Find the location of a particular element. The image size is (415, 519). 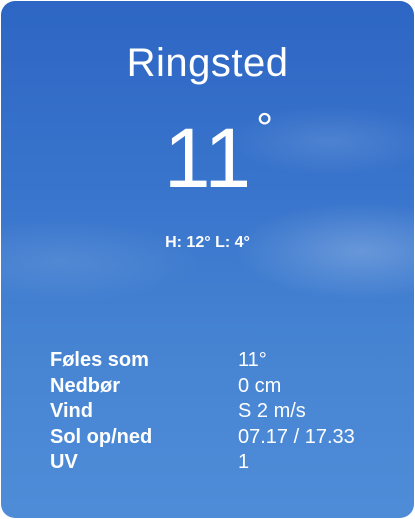

detail-row-precipitation: Nedbør 0 cm is located at coordinates (220, 387).